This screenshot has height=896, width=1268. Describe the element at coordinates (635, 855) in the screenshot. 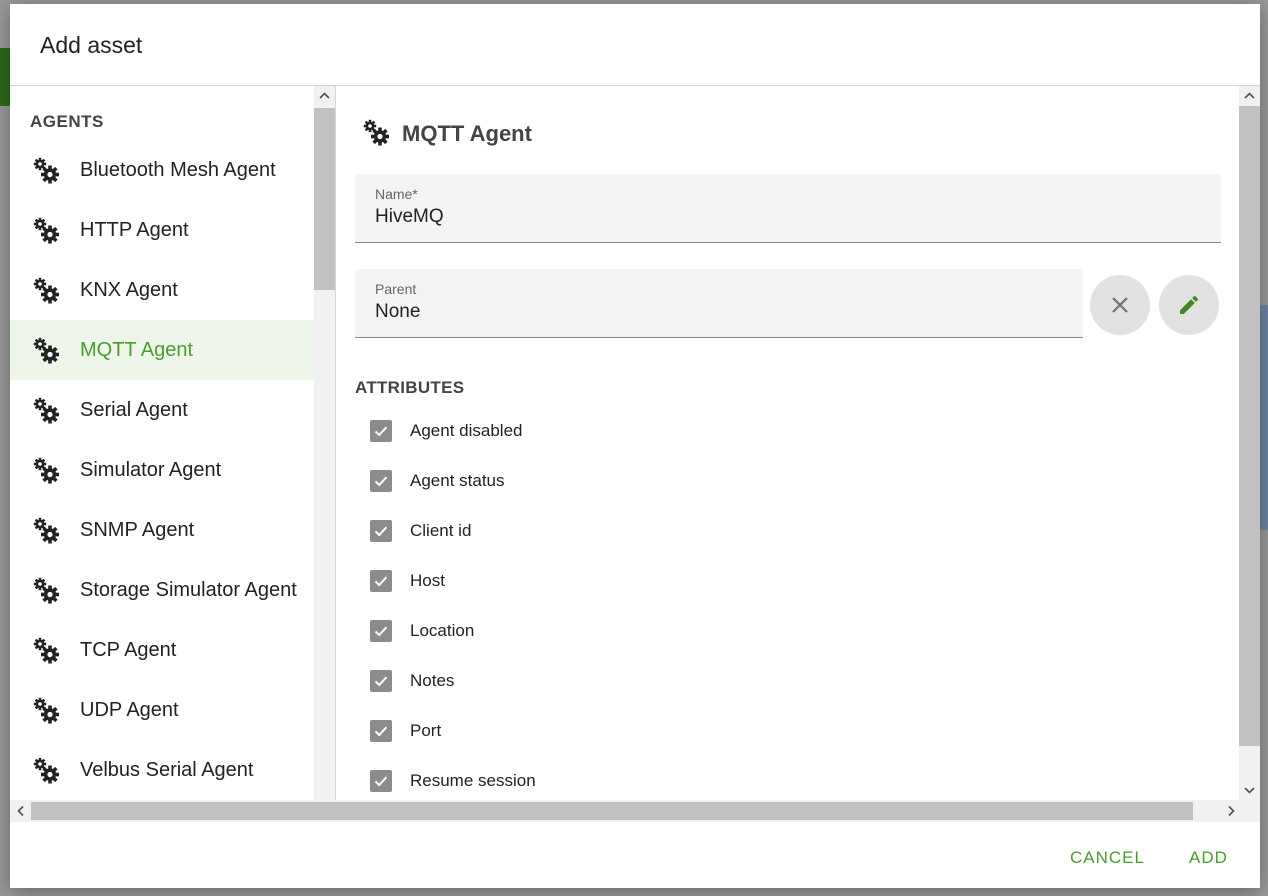

I see `dialog-footer: CANCEL ADD` at that location.